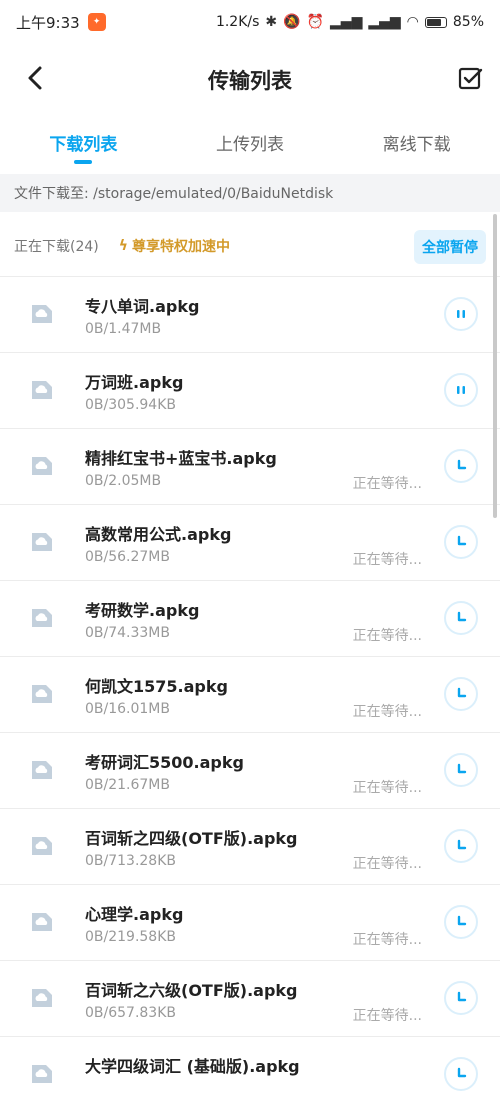  What do you see at coordinates (96, 22) in the screenshot?
I see `app-notification-icon: ✦` at bounding box center [96, 22].